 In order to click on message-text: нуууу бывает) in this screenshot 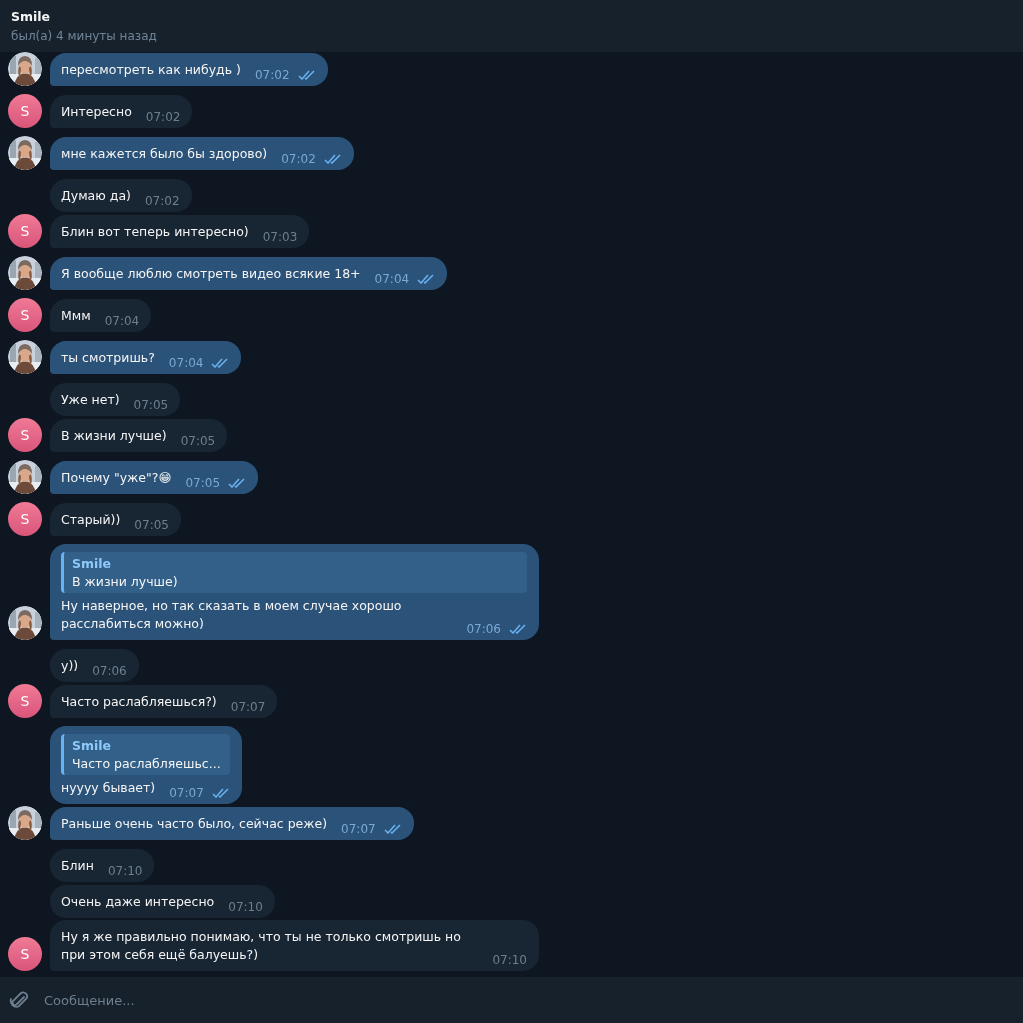, I will do `click(108, 788)`.